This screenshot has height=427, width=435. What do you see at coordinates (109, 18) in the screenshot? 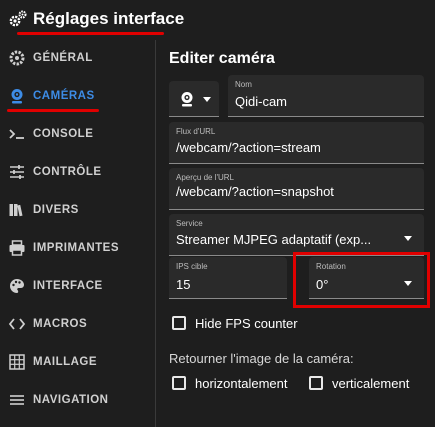
I see `page-title: Réglages interface` at bounding box center [109, 18].